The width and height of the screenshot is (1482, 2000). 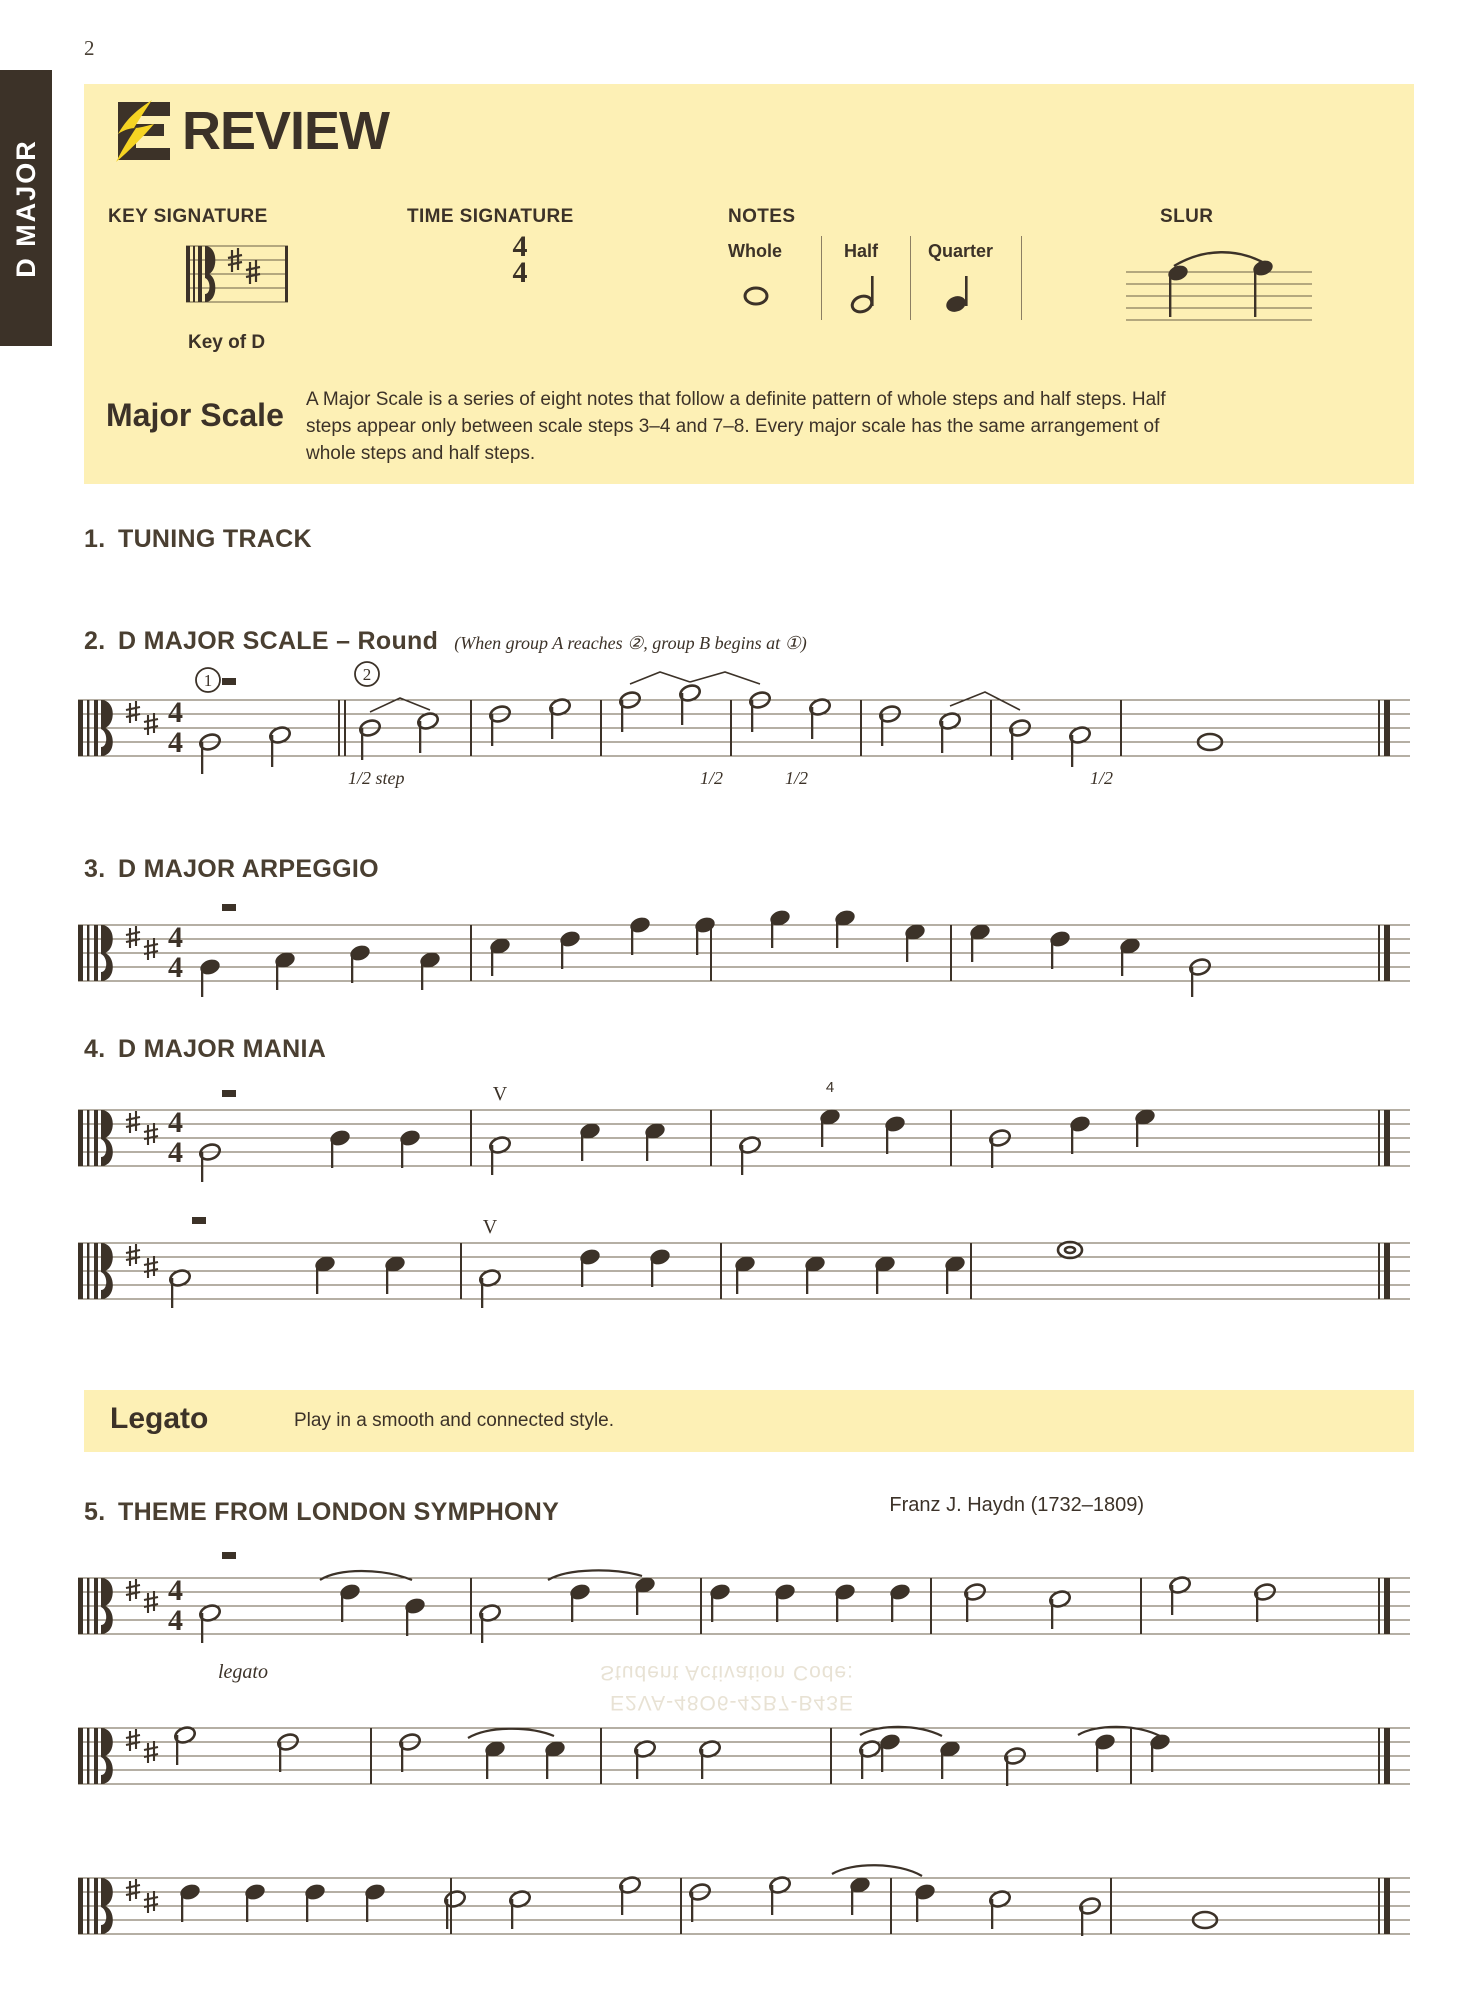 What do you see at coordinates (1016, 1505) in the screenshot?
I see `exercise-5-composer: Franz J. Haydn (1732–1809)` at bounding box center [1016, 1505].